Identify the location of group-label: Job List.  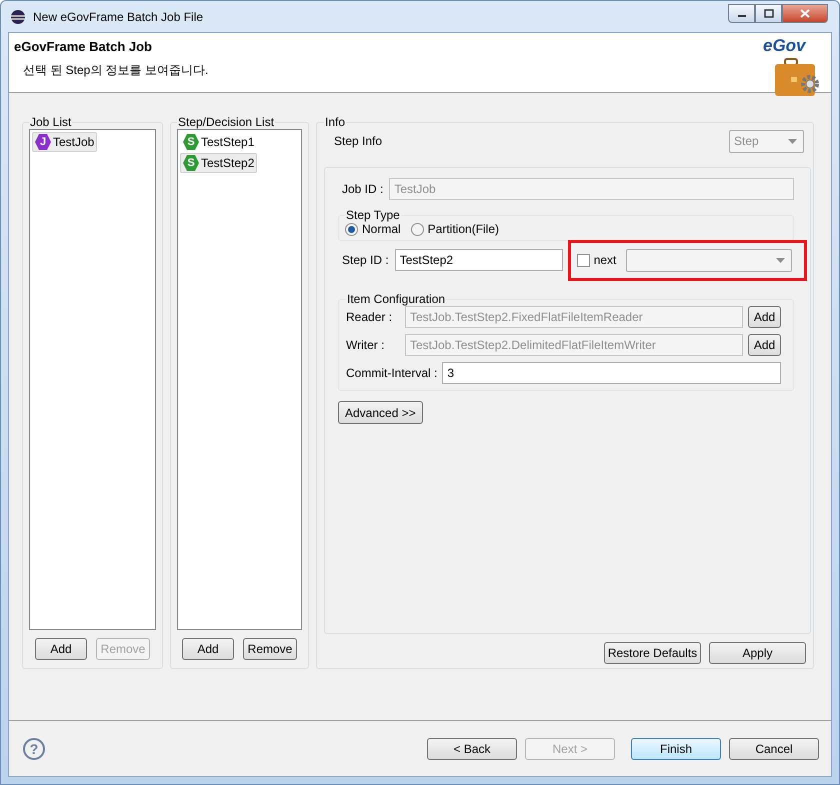
(50, 122).